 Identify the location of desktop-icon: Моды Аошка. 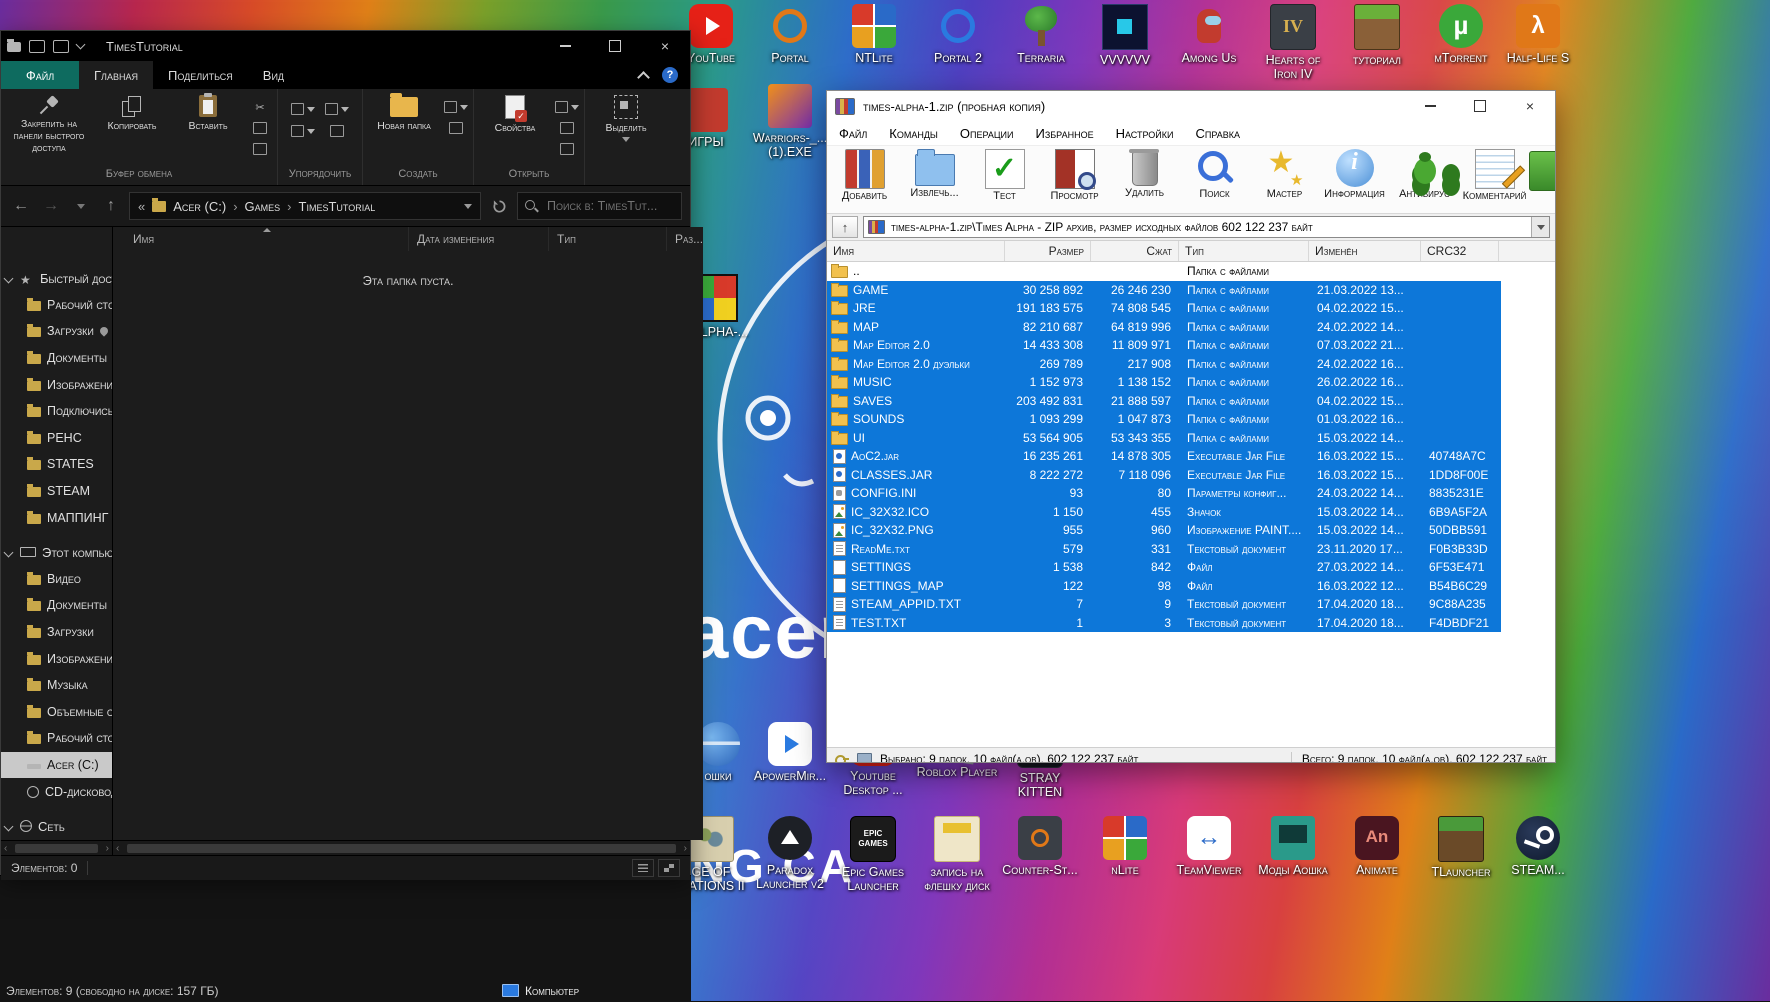
(1293, 846).